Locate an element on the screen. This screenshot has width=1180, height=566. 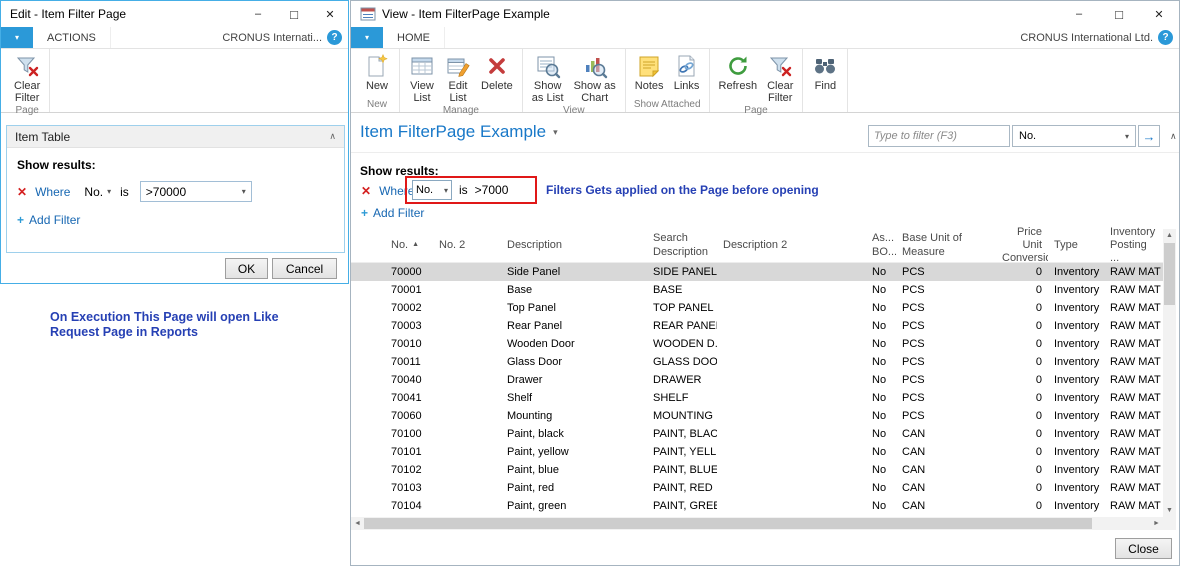
cell-description: Paint, green is located at coordinates (574, 506).